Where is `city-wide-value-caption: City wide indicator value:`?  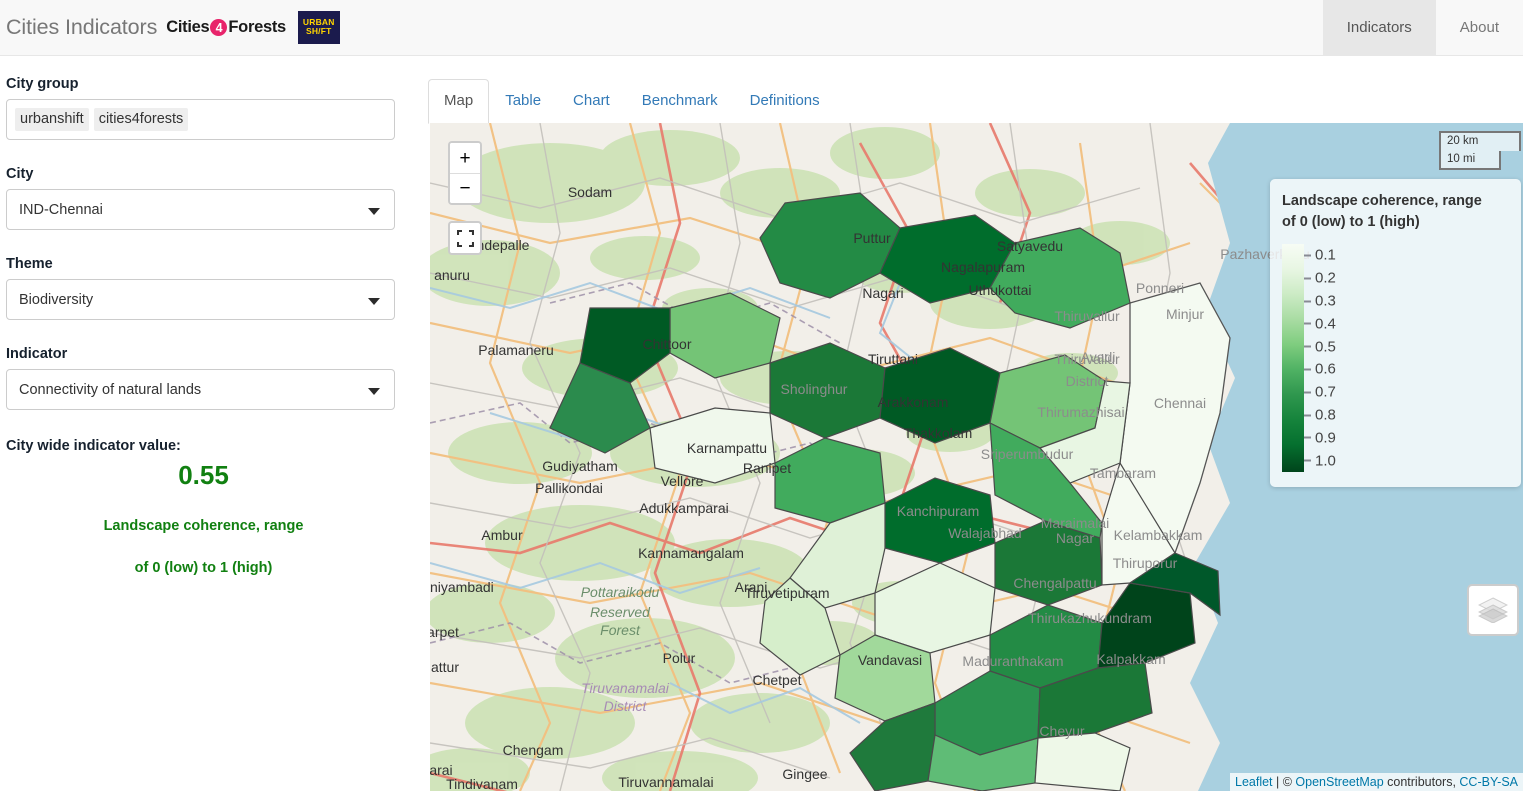 city-wide-value-caption: City wide indicator value: is located at coordinates (93, 446).